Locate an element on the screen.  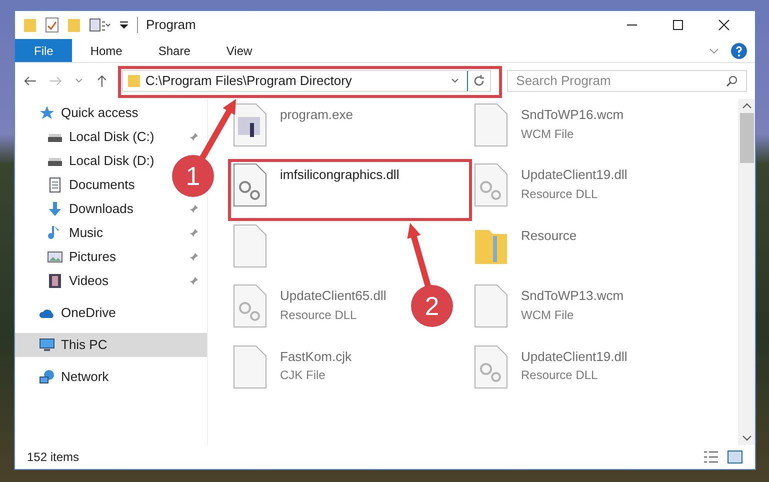
file-item: FastKom.cjk CJK File is located at coordinates (292, 366).